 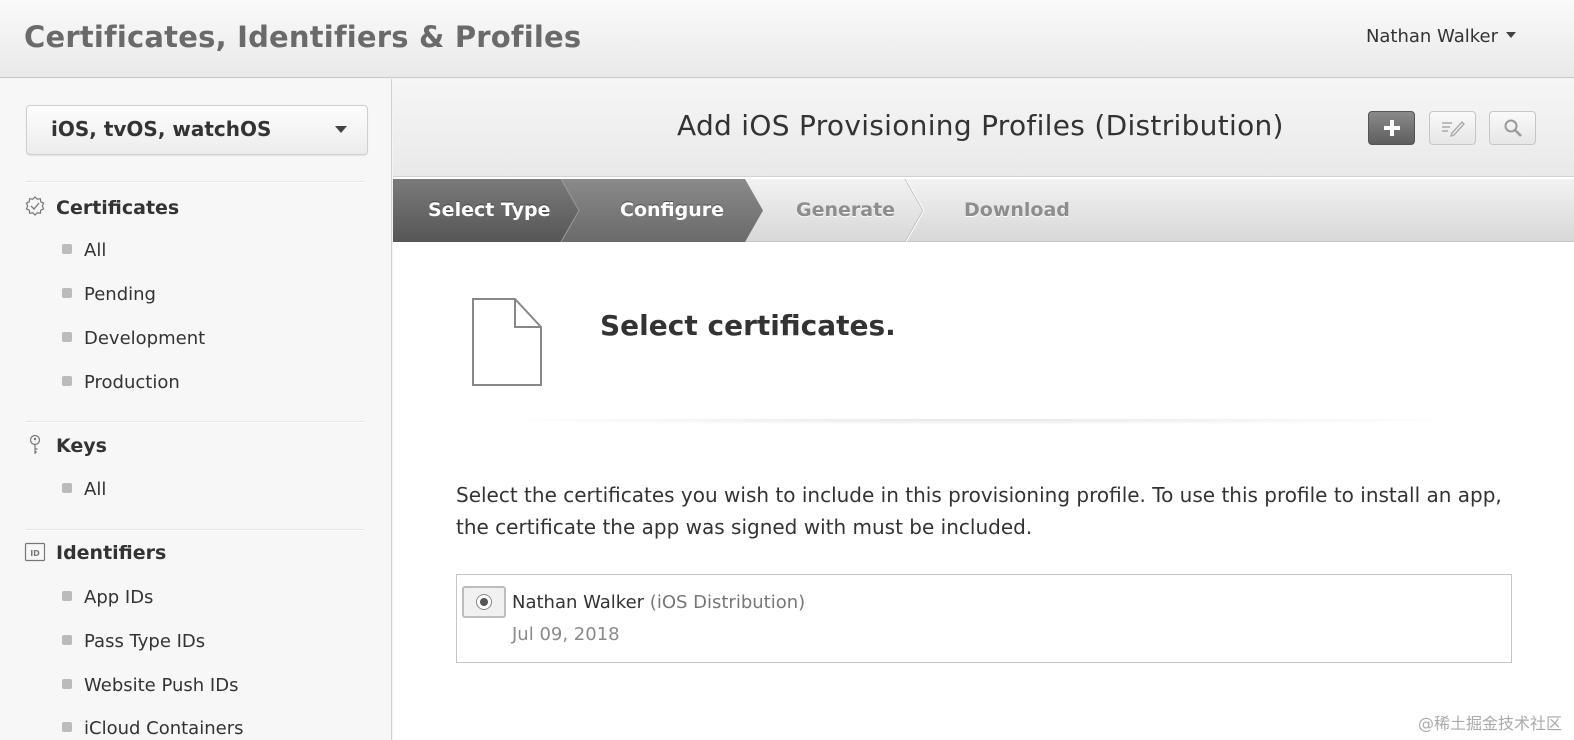 What do you see at coordinates (118, 208) in the screenshot?
I see `section-title: Certificates` at bounding box center [118, 208].